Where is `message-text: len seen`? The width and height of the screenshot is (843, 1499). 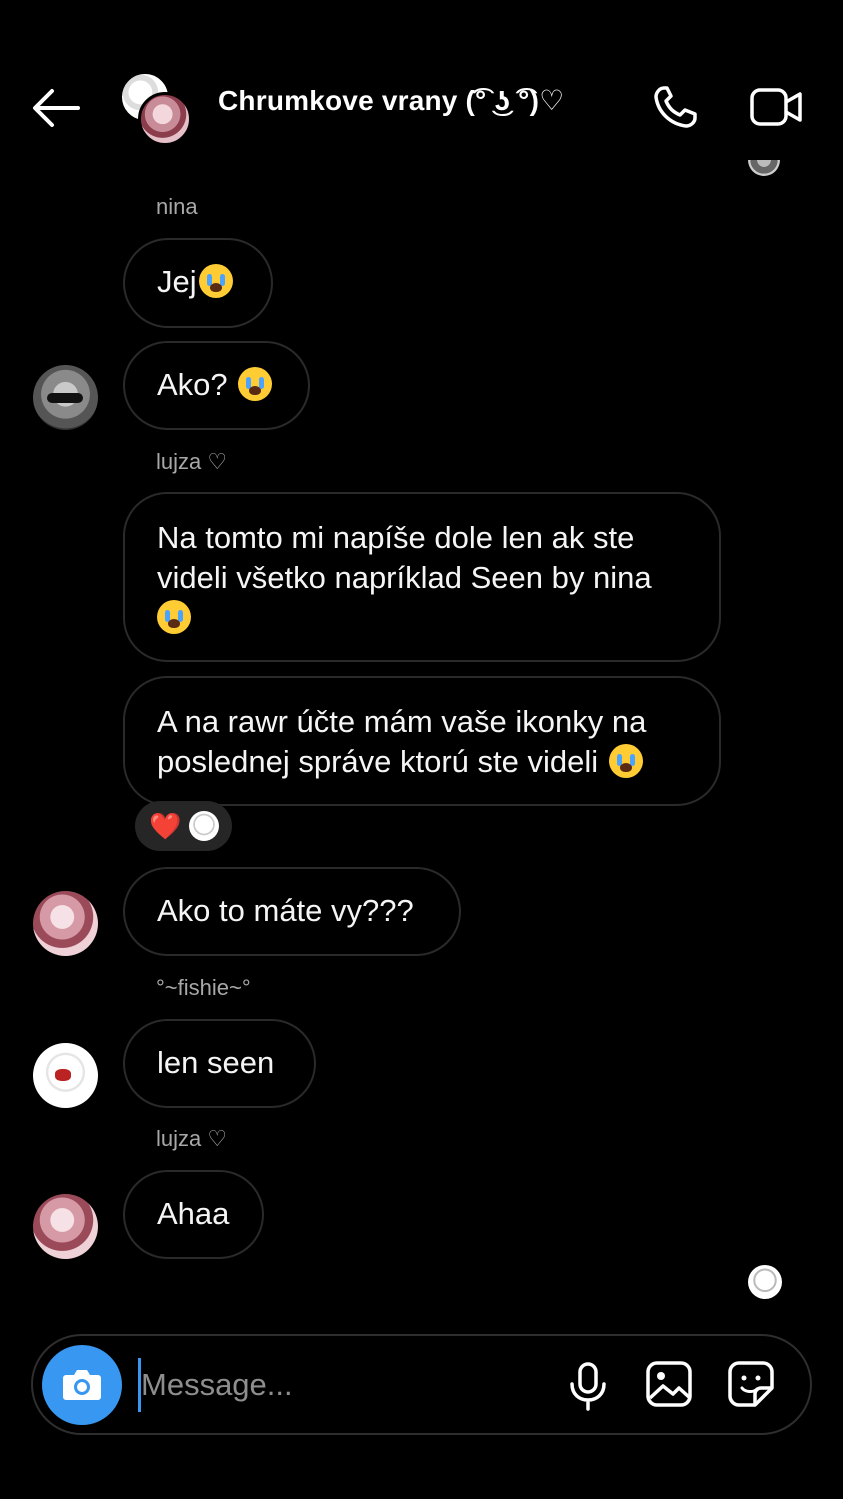
message-text: len seen is located at coordinates (216, 1062).